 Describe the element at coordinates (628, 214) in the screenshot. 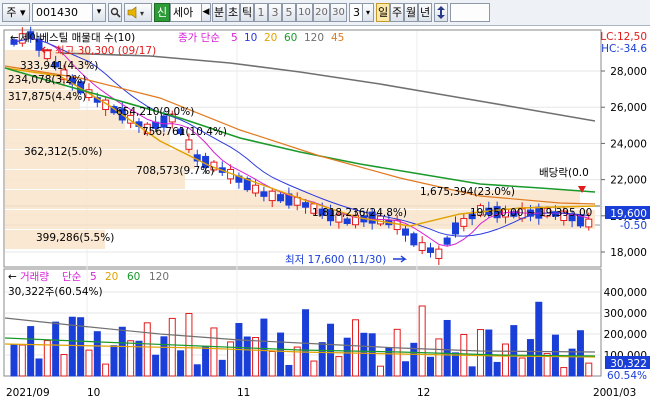

I see `current-price-label: 19,600` at that location.